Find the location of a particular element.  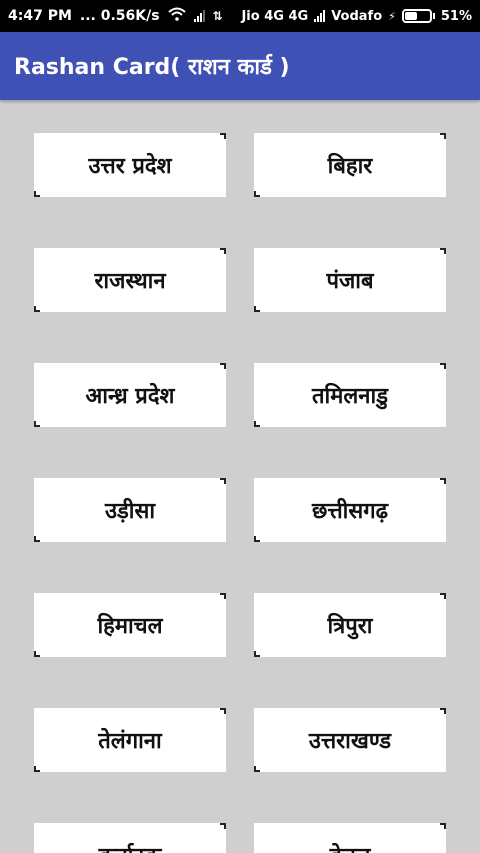

state-button: आन्ध्र प्रदेश is located at coordinates (130, 395).